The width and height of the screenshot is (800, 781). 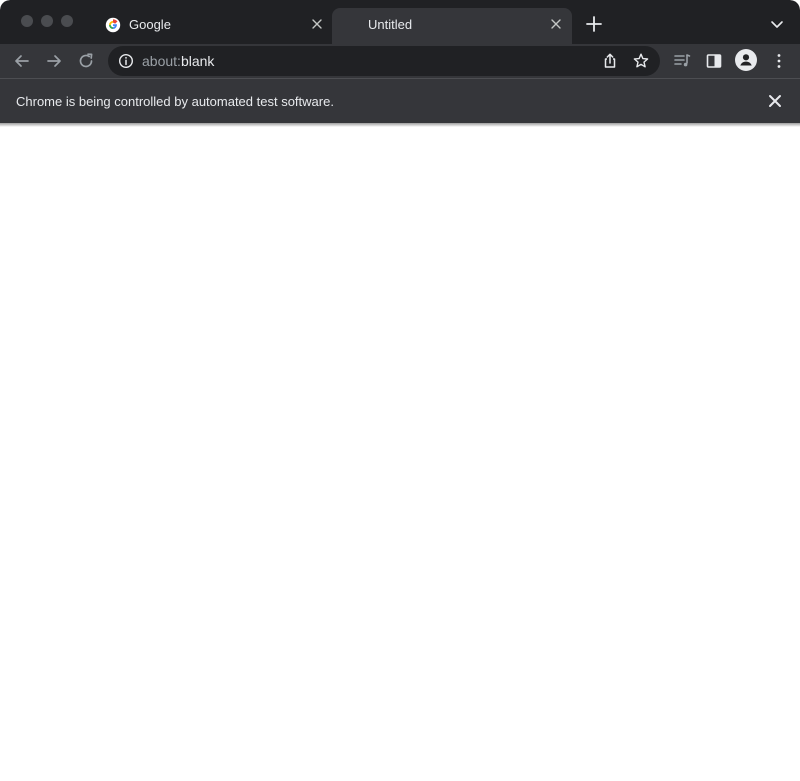 What do you see at coordinates (47, 21) in the screenshot?
I see `minimize-window-button` at bounding box center [47, 21].